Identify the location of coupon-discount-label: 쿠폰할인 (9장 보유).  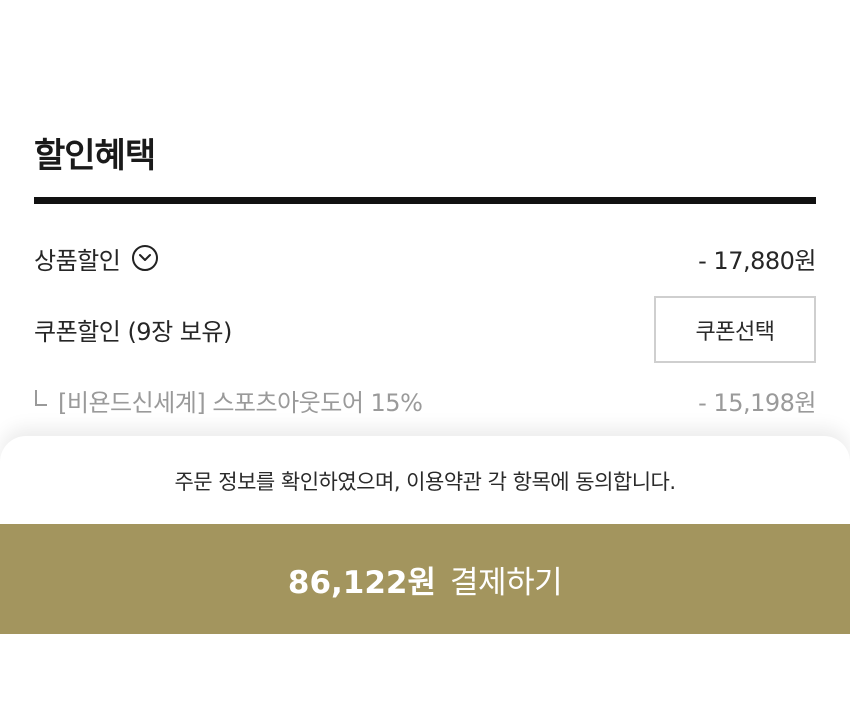
(133, 332).